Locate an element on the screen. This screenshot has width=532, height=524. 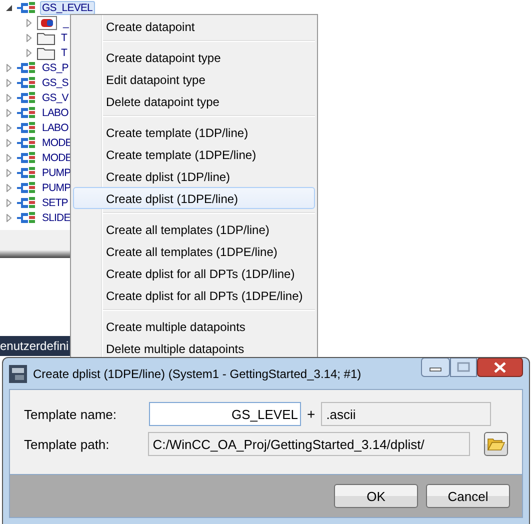
browse-button is located at coordinates (496, 444).